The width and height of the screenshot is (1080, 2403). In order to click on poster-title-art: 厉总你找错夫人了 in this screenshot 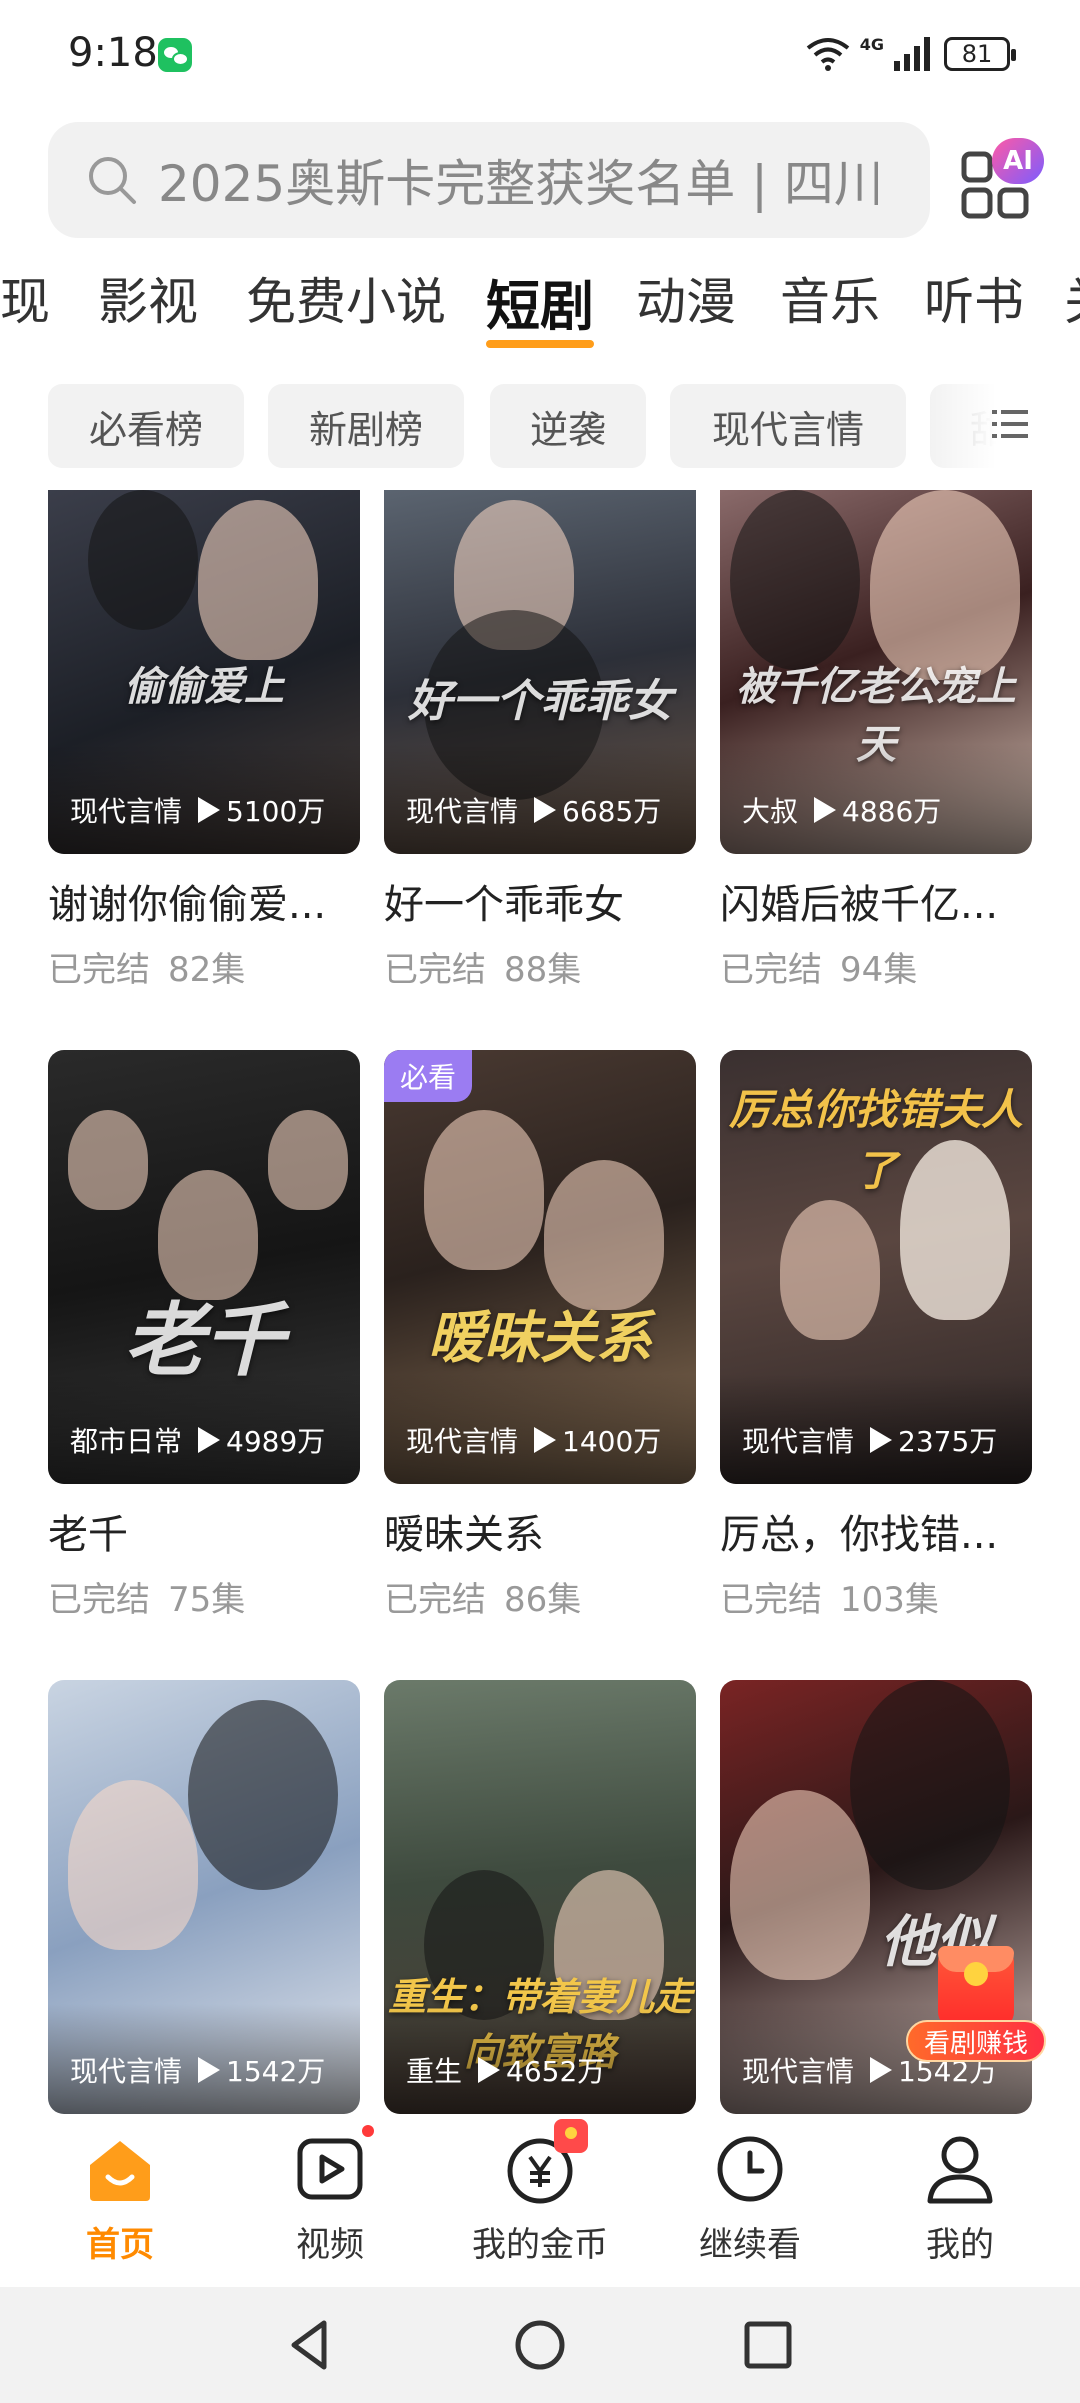, I will do `click(875, 1140)`.